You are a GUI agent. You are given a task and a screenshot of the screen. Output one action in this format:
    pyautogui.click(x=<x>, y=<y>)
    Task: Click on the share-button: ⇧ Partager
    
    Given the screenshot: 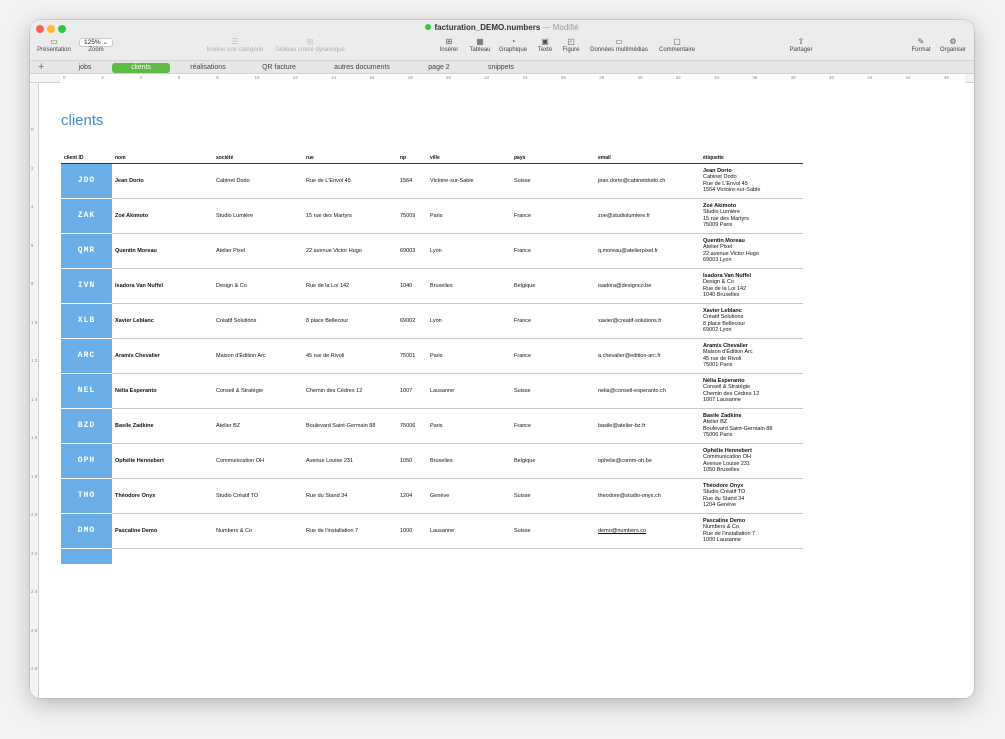 What is the action you would take?
    pyautogui.click(x=801, y=45)
    